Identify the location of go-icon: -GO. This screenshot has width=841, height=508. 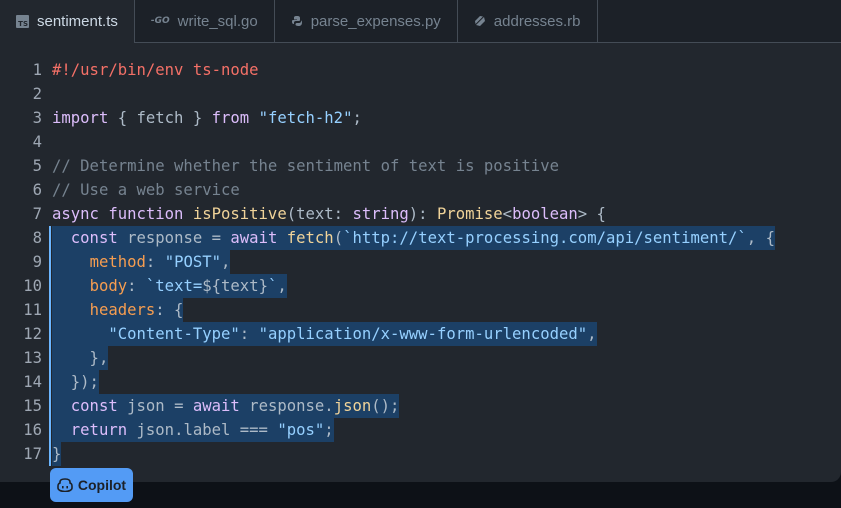
(160, 21).